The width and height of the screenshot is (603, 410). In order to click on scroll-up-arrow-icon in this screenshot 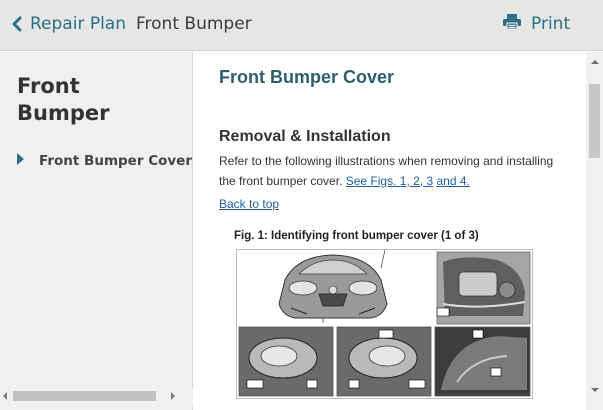, I will do `click(595, 62)`.